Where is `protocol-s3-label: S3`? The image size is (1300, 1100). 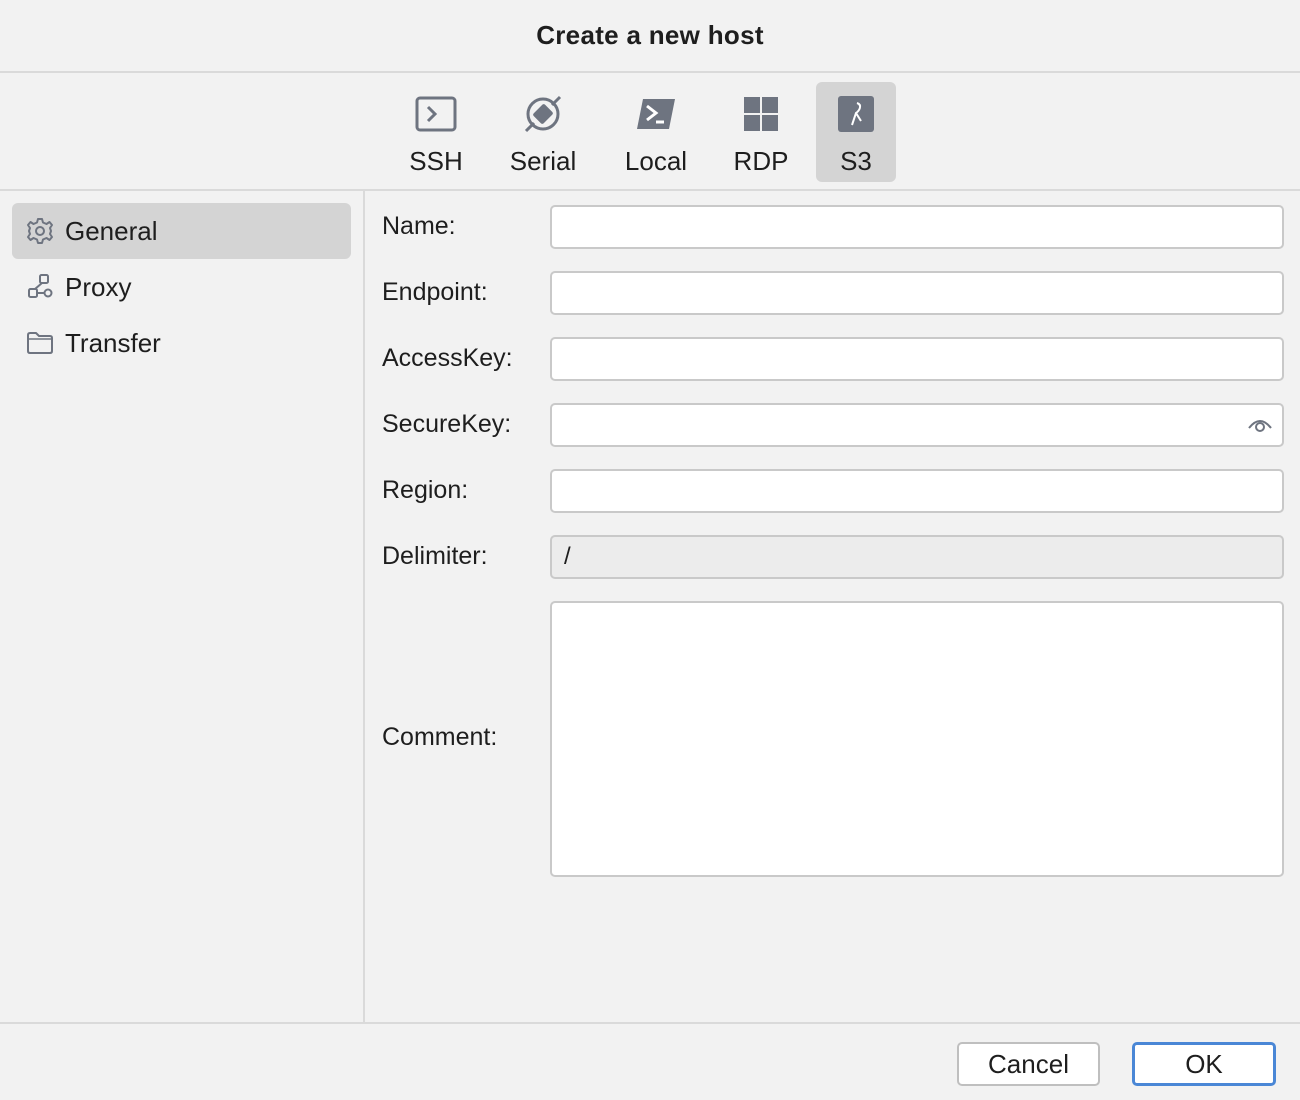
protocol-s3-label: S3 is located at coordinates (856, 161).